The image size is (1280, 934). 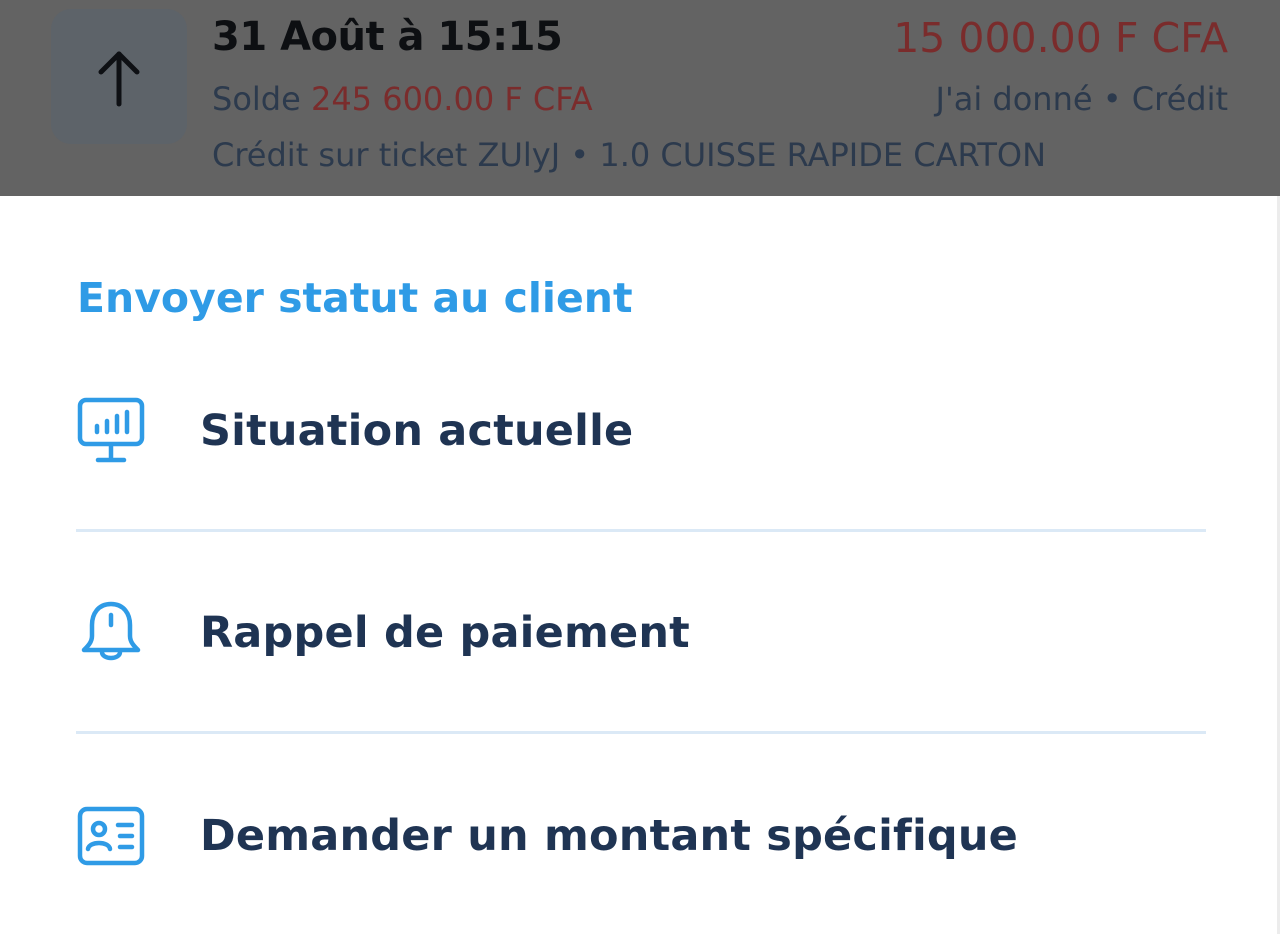 What do you see at coordinates (445, 633) in the screenshot?
I see `option-label: Rappel de paiement` at bounding box center [445, 633].